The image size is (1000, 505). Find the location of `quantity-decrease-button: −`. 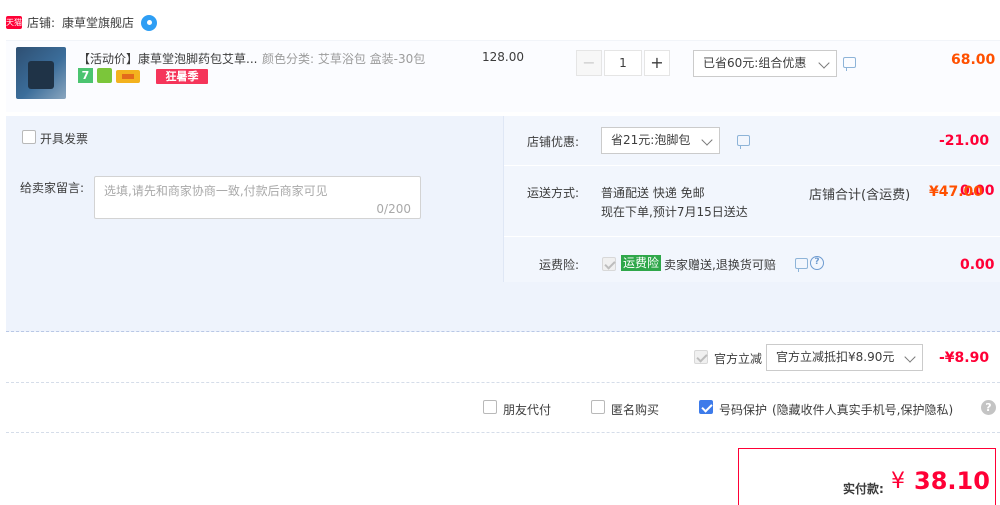

quantity-decrease-button: − is located at coordinates (589, 63).